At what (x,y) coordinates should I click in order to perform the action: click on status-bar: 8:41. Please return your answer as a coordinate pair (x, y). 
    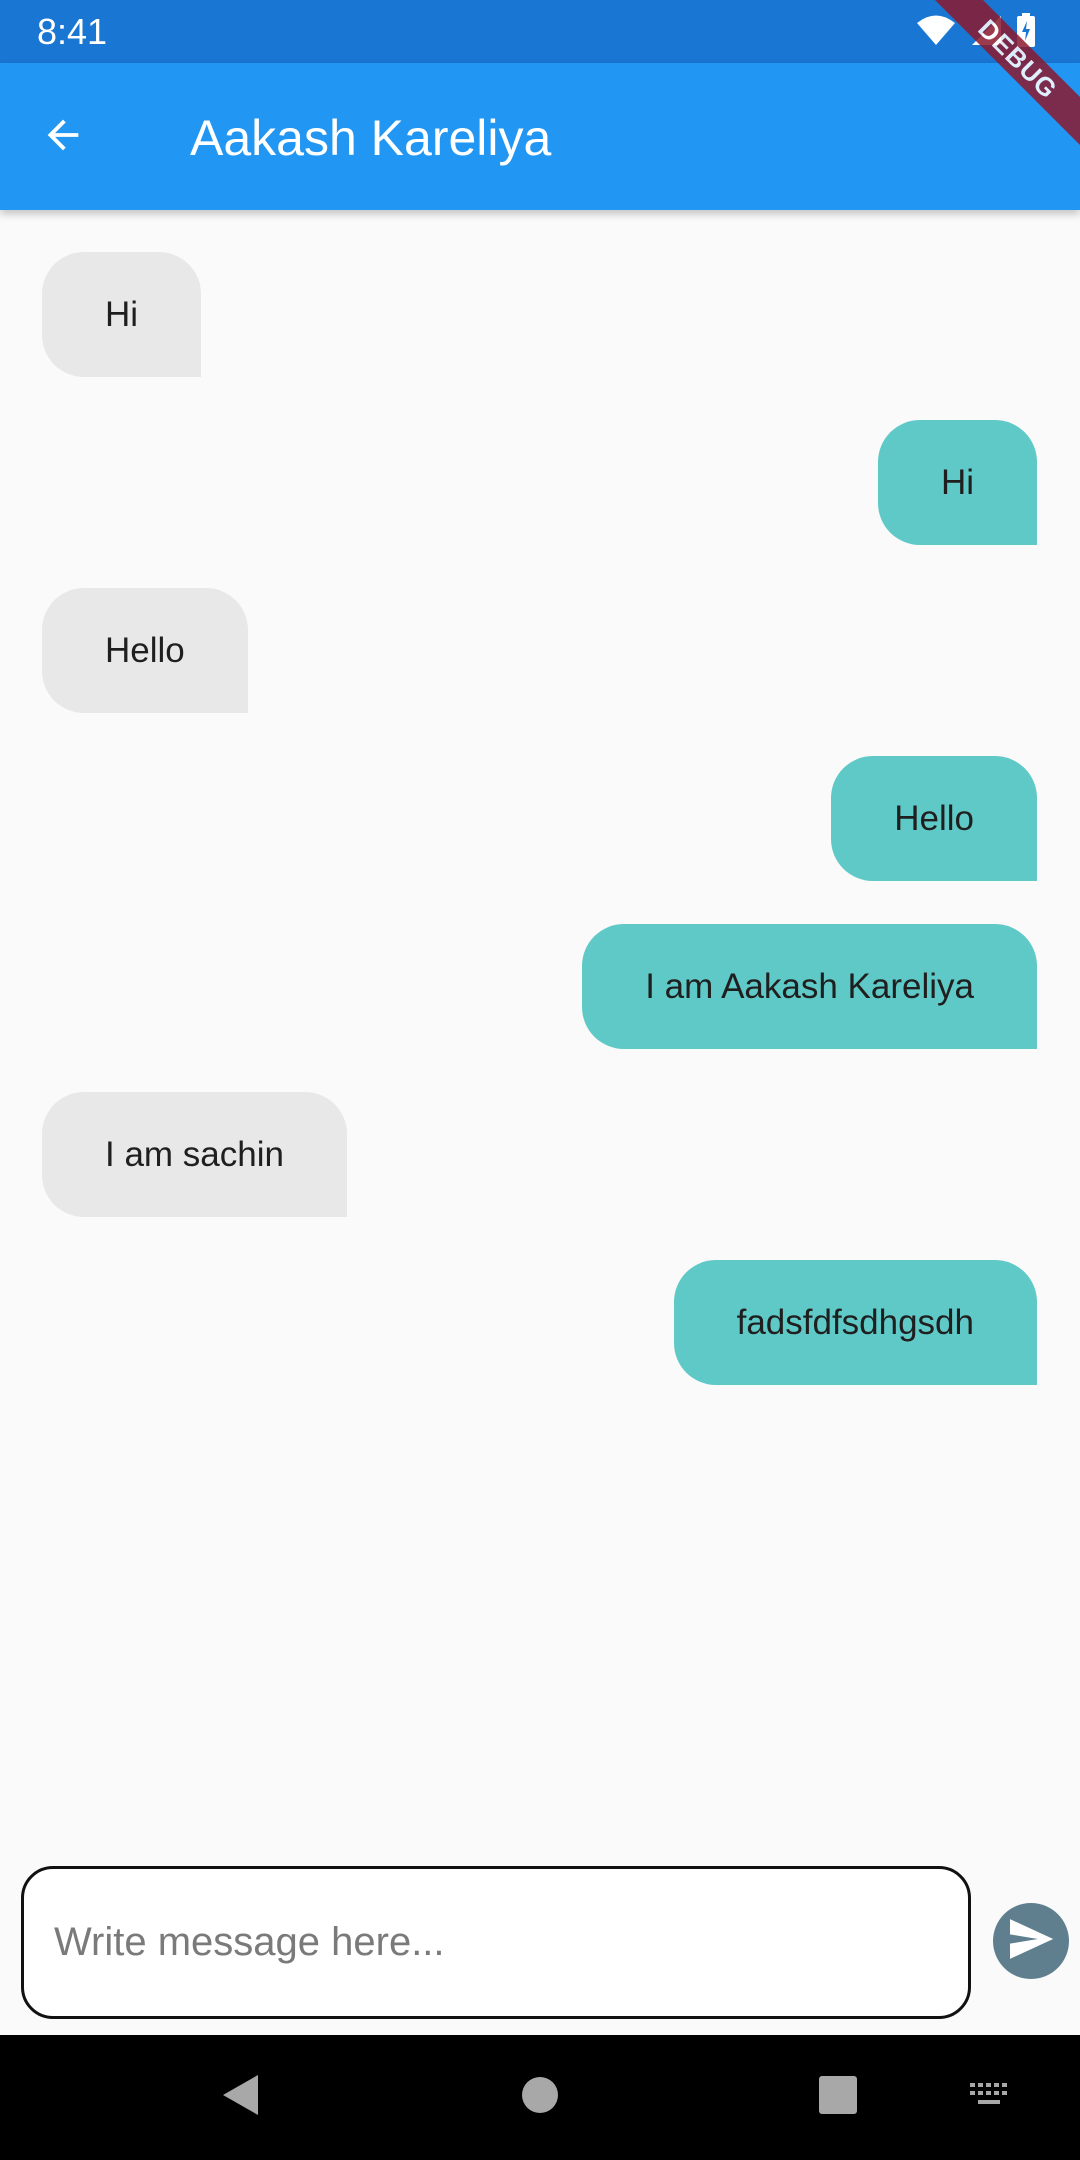
    Looking at the image, I should click on (540, 31).